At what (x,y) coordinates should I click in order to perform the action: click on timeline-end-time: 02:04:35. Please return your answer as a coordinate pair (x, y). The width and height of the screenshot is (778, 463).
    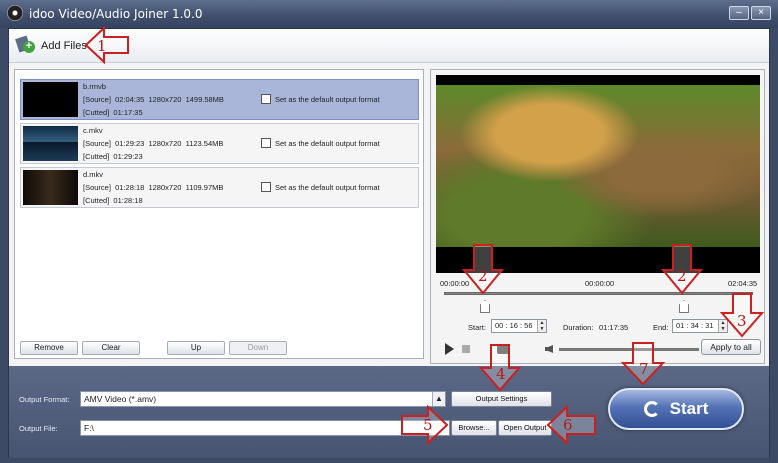
    Looking at the image, I should click on (743, 283).